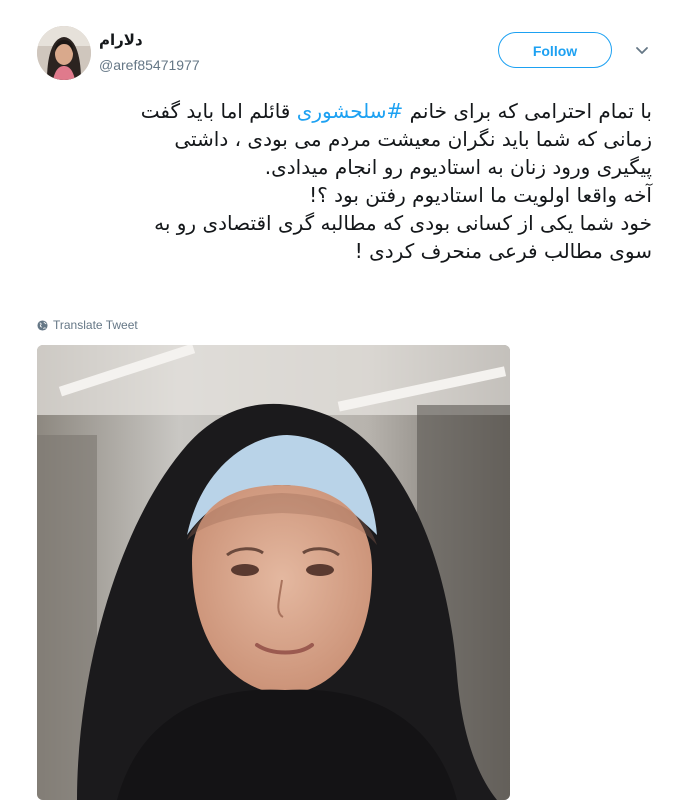 Image resolution: width=683 pixels, height=803 pixels. I want to click on user-handle: @aref85471977, so click(229, 65).